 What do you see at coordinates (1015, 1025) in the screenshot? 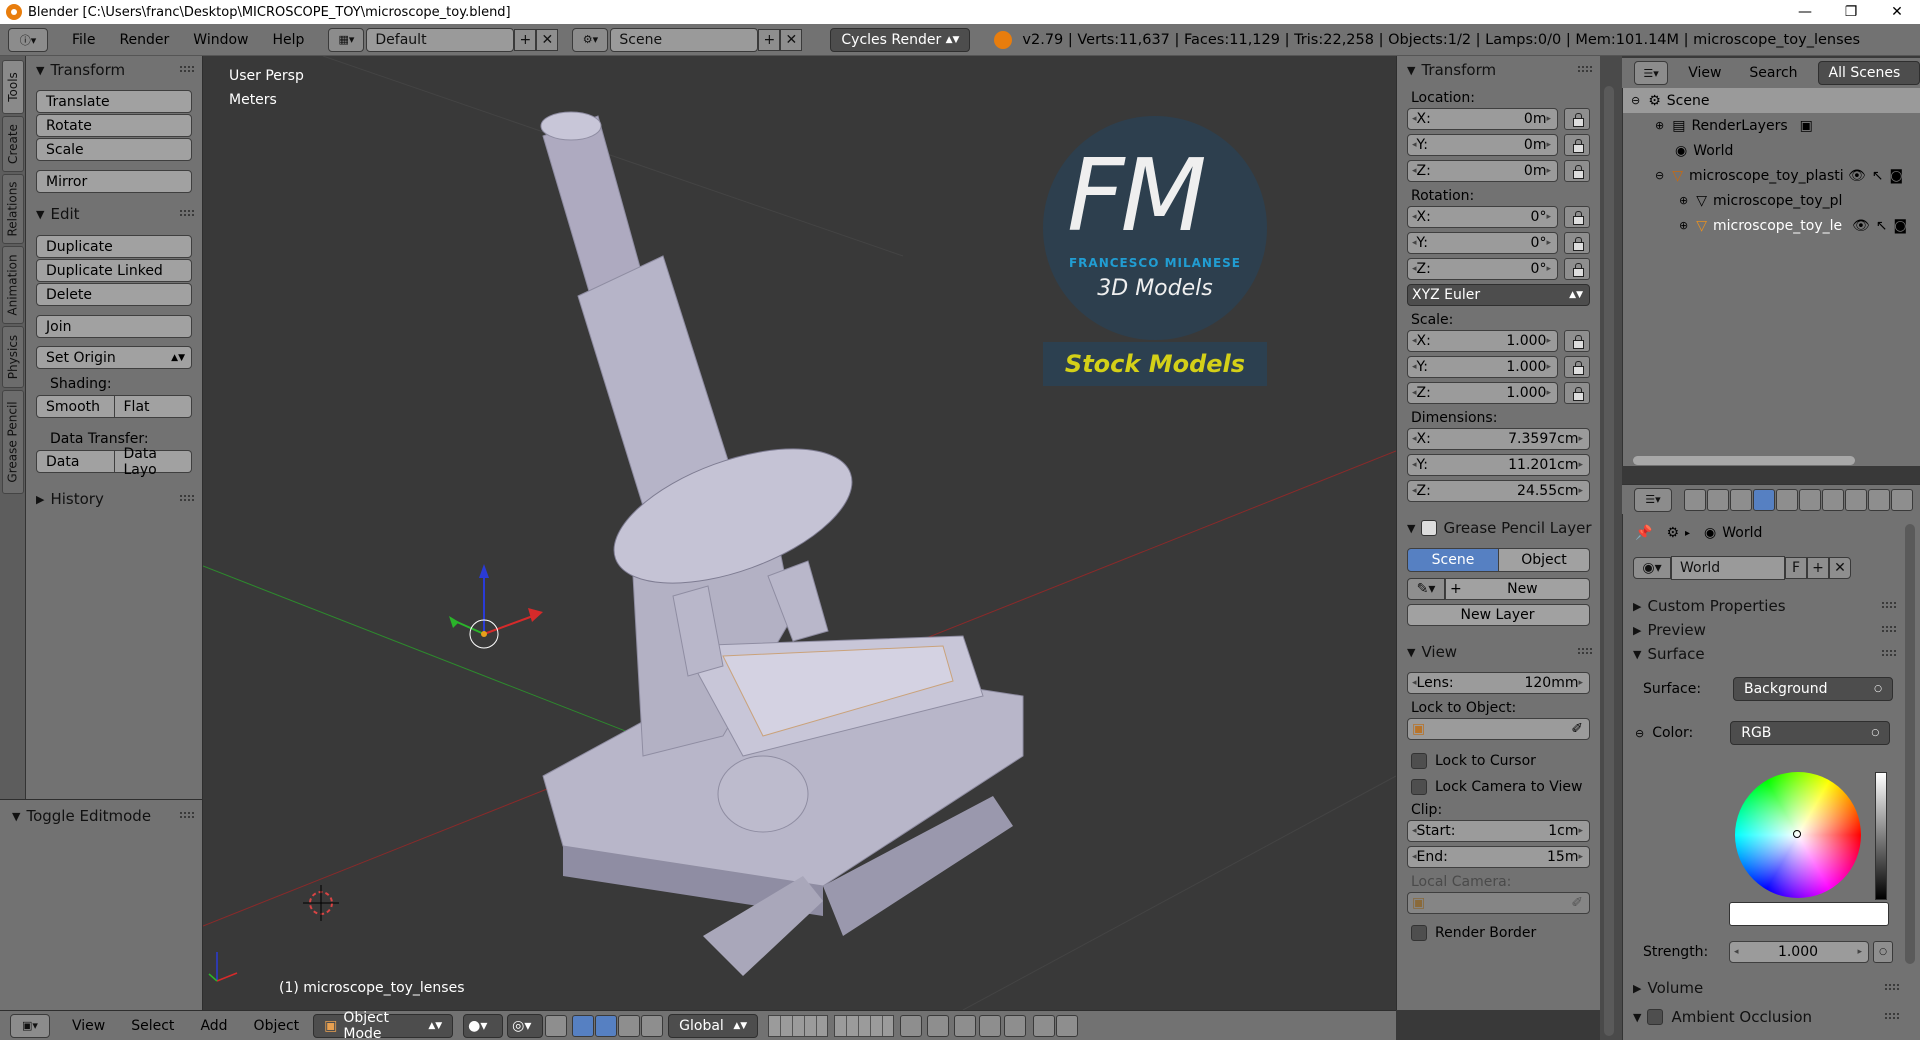
I see `snap-target-icon` at bounding box center [1015, 1025].